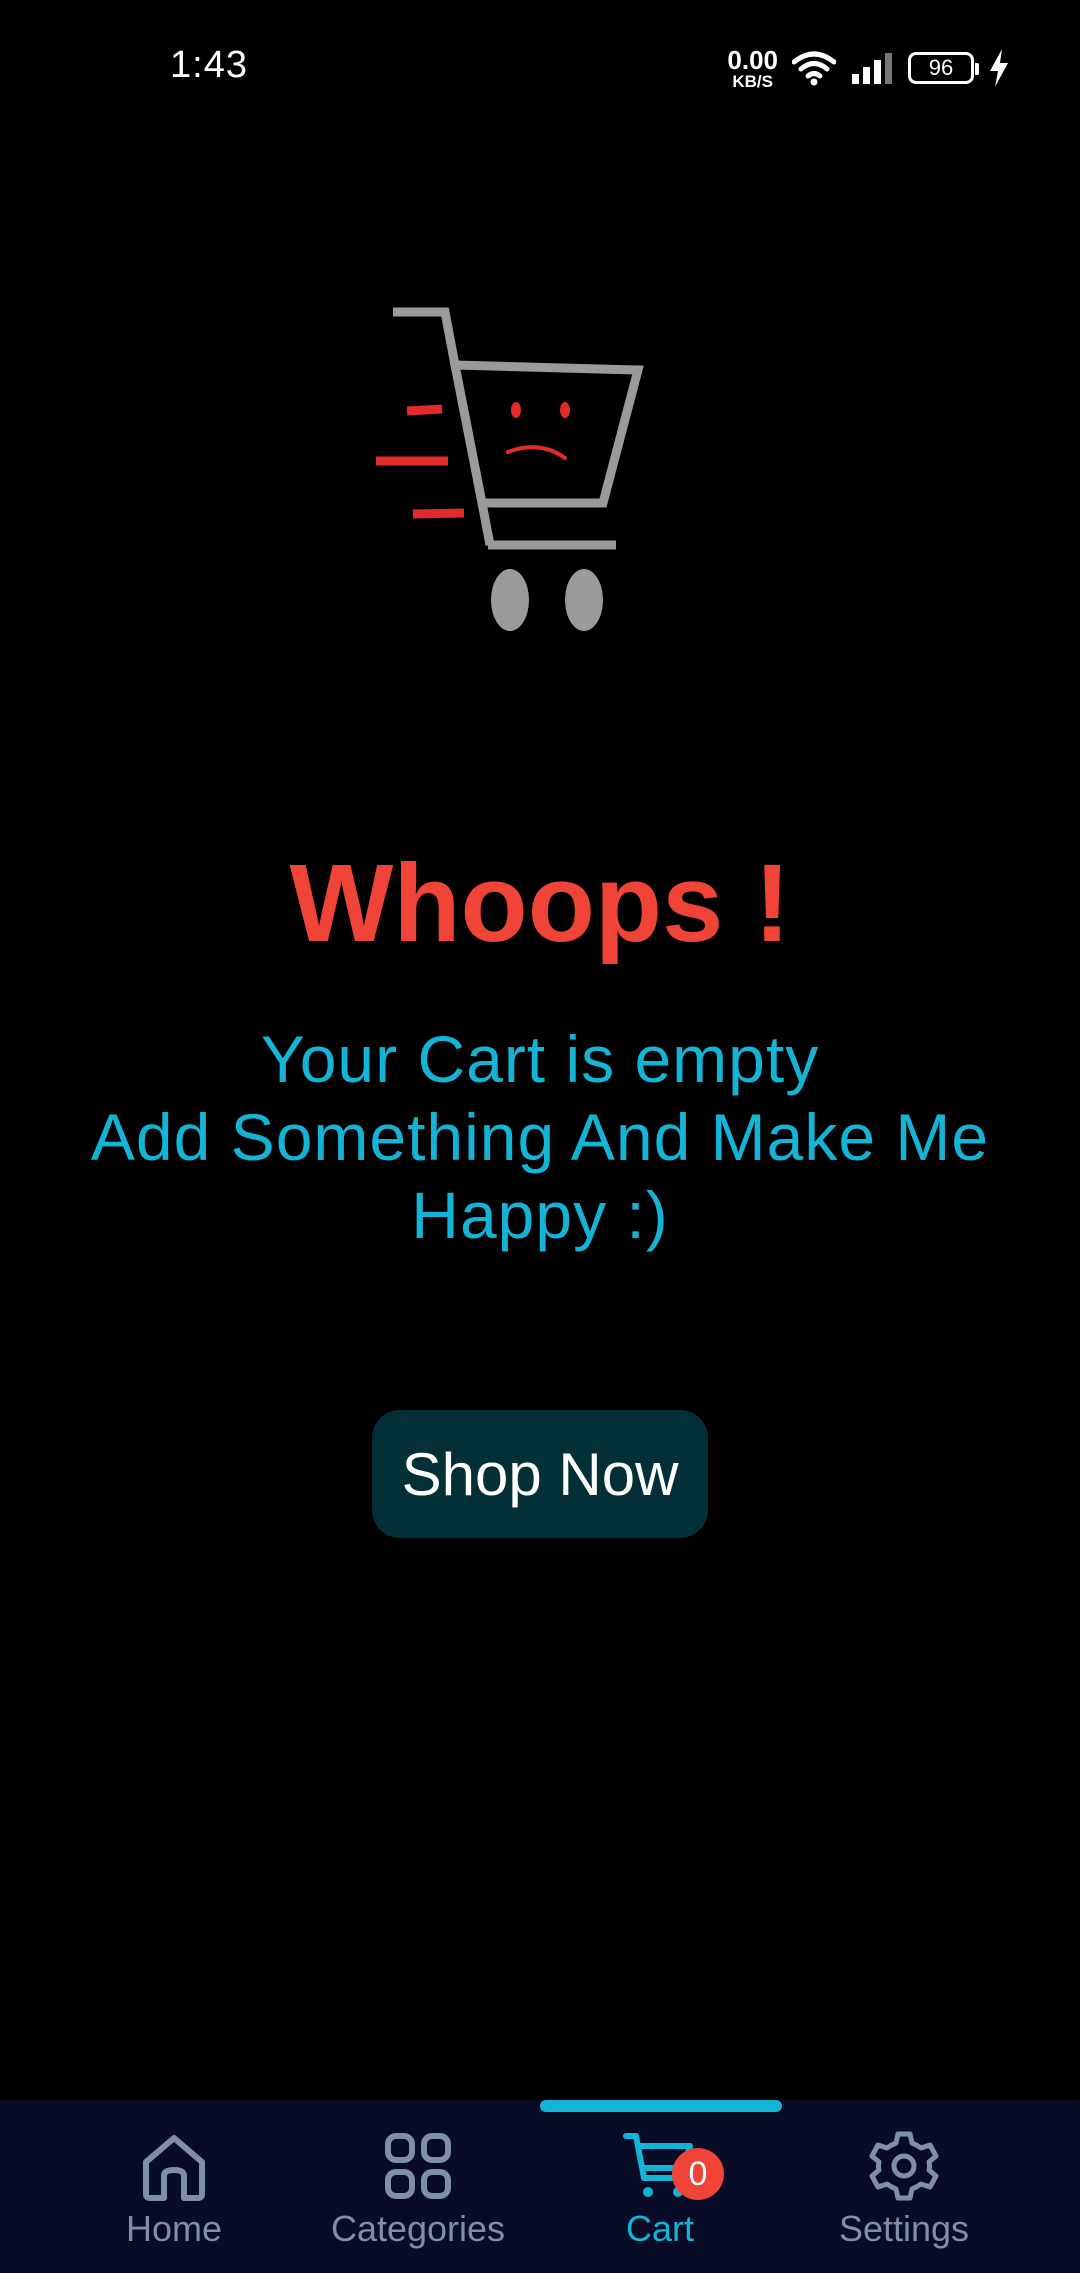 This screenshot has width=1080, height=2273. I want to click on battery-icon: 96, so click(943, 68).